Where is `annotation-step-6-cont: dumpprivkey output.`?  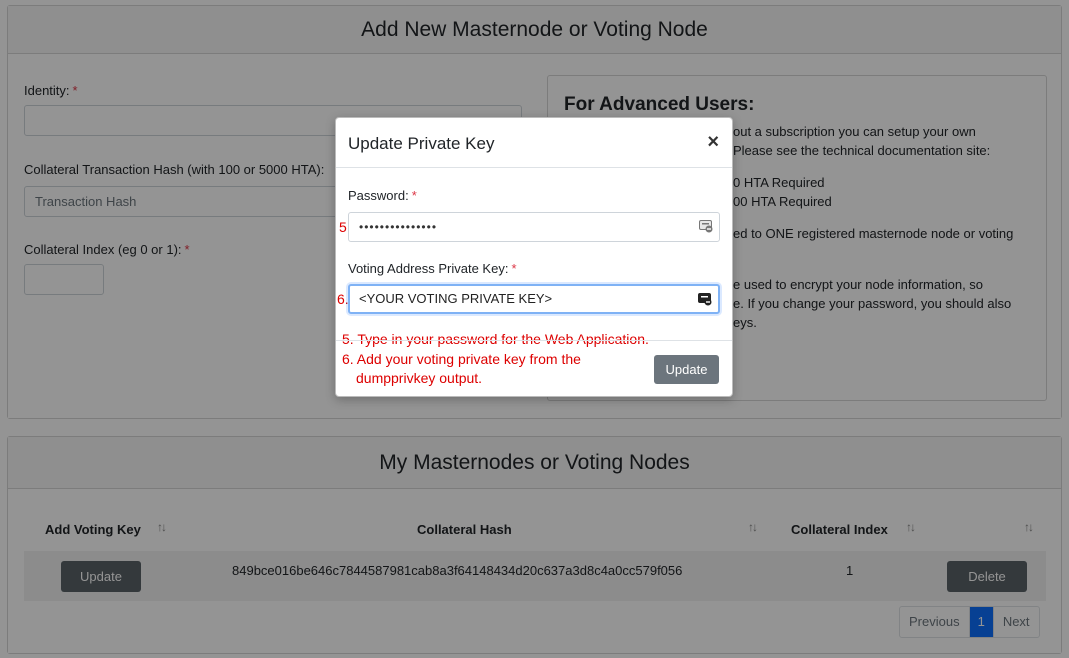 annotation-step-6-cont: dumpprivkey output. is located at coordinates (419, 378).